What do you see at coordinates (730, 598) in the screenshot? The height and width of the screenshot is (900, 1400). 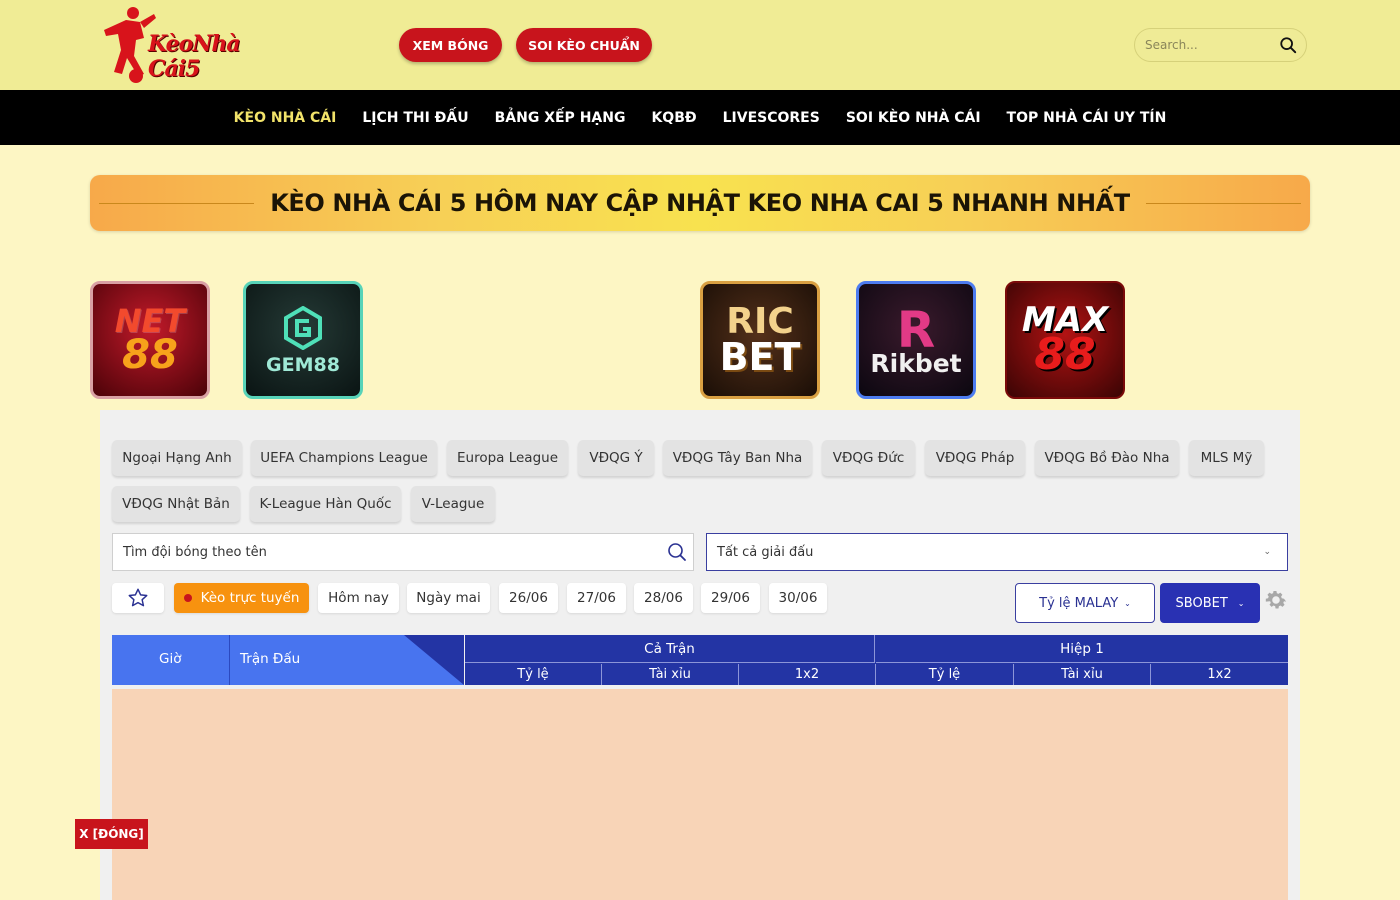 I see `date-29-06-button: 29/06` at bounding box center [730, 598].